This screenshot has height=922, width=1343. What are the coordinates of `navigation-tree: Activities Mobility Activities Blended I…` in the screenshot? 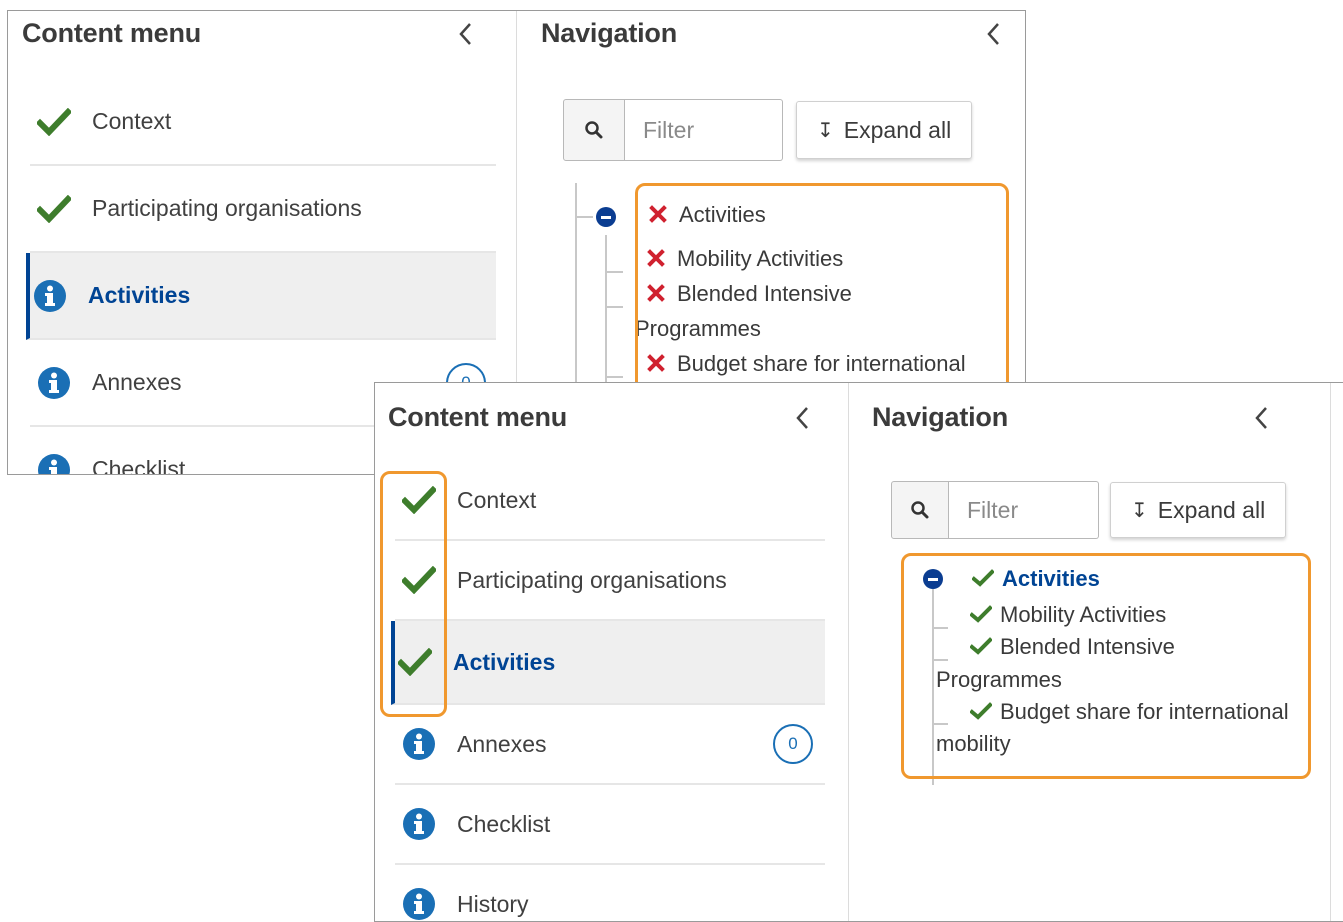 It's located at (1104, 669).